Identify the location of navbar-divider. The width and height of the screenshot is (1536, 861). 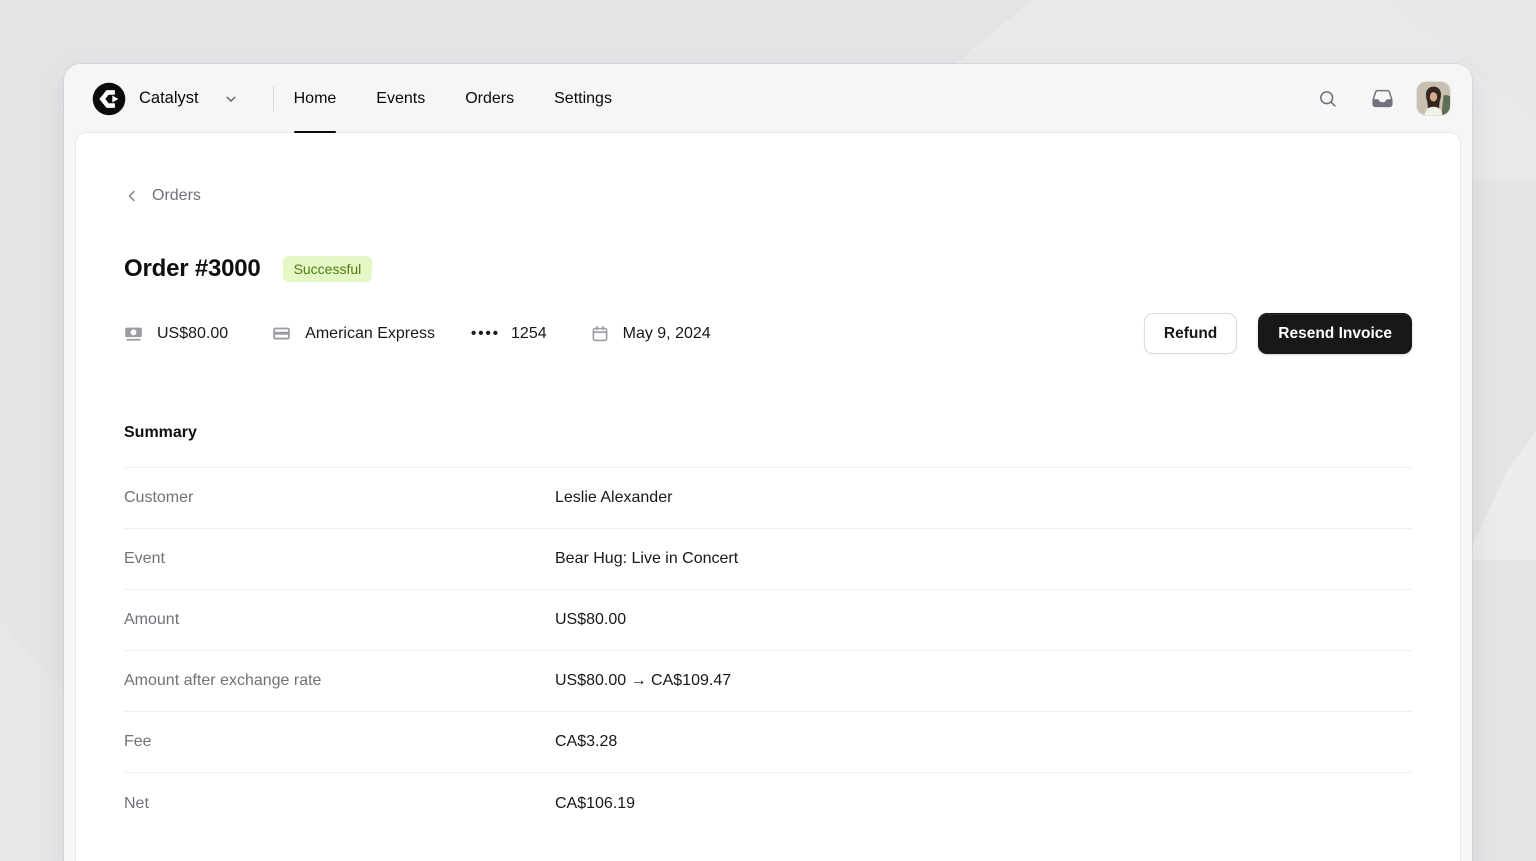
(273, 98).